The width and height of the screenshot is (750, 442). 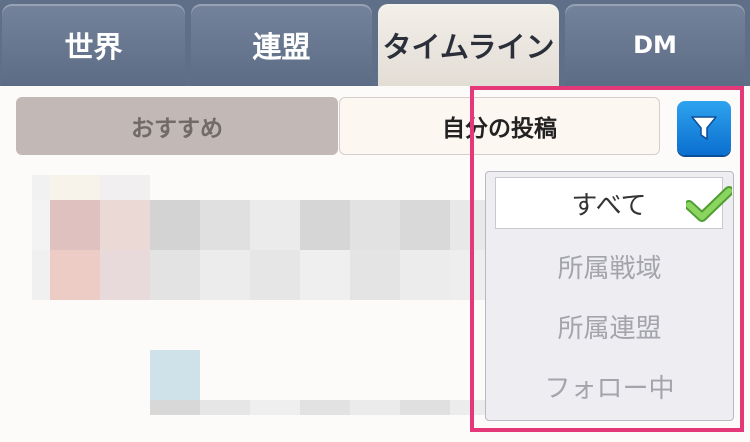 I want to click on filter-option-theater: 所属戦域, so click(x=609, y=266).